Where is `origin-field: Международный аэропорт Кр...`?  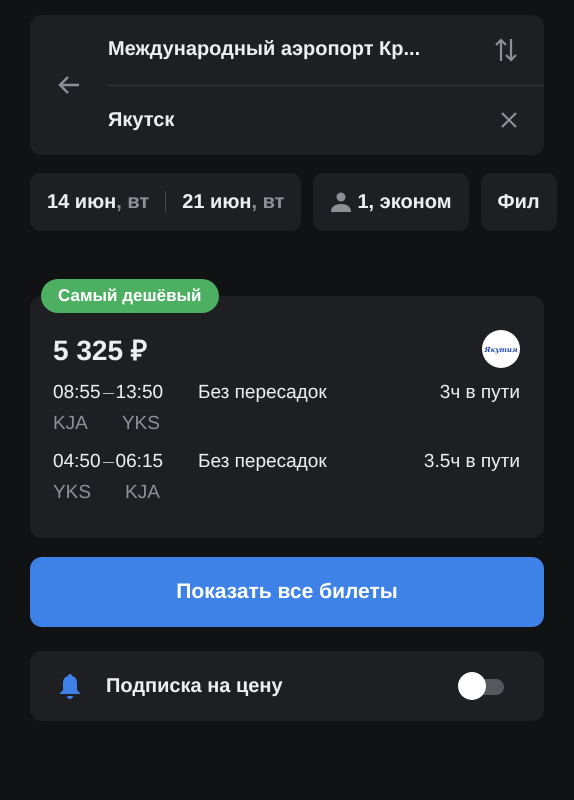 origin-field: Международный аэропорт Кр... is located at coordinates (264, 50).